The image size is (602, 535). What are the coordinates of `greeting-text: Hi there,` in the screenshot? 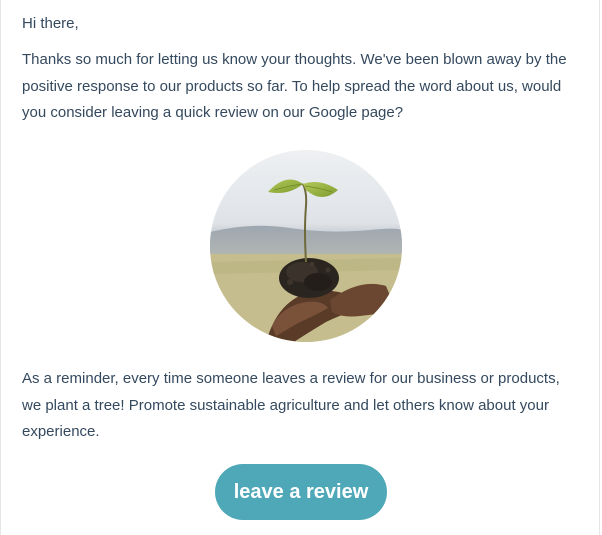 It's located at (50, 23).